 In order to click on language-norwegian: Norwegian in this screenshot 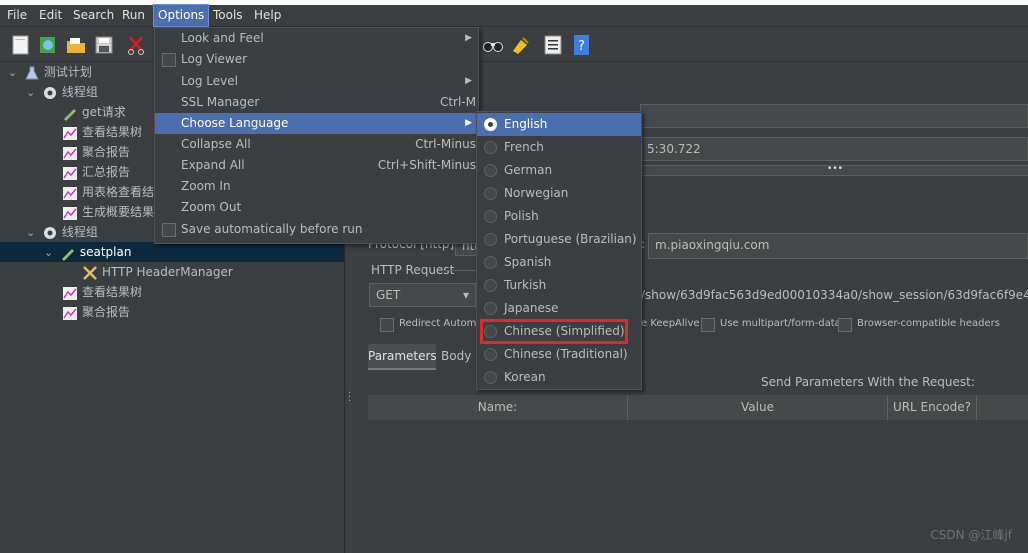, I will do `click(559, 193)`.